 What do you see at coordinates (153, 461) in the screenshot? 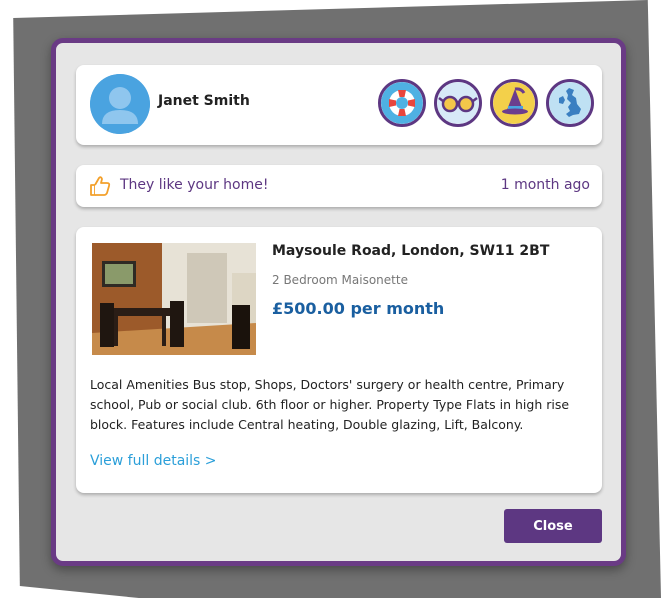
I see `view-full-details-link: View full details >` at bounding box center [153, 461].